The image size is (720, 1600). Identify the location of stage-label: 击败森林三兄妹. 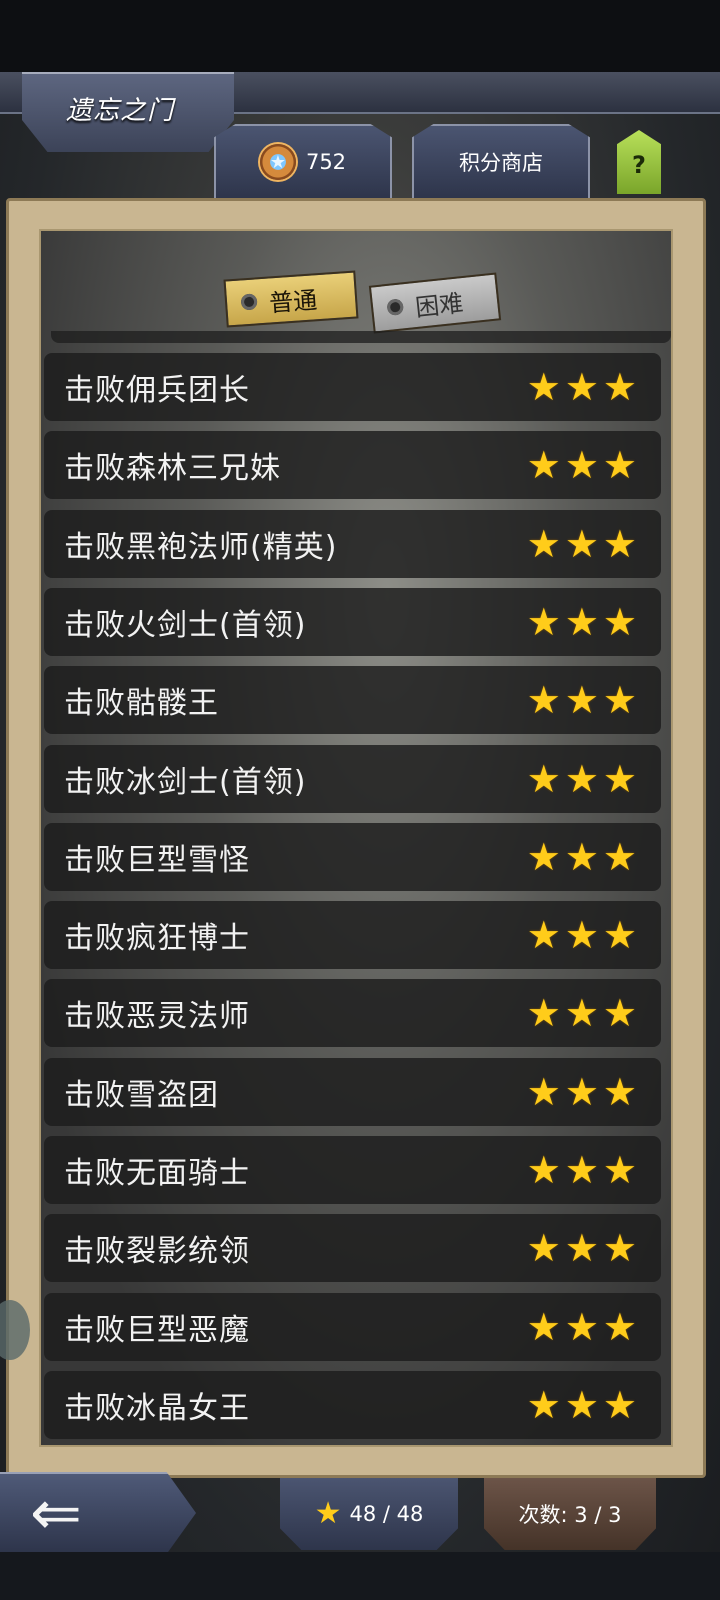
(172, 469).